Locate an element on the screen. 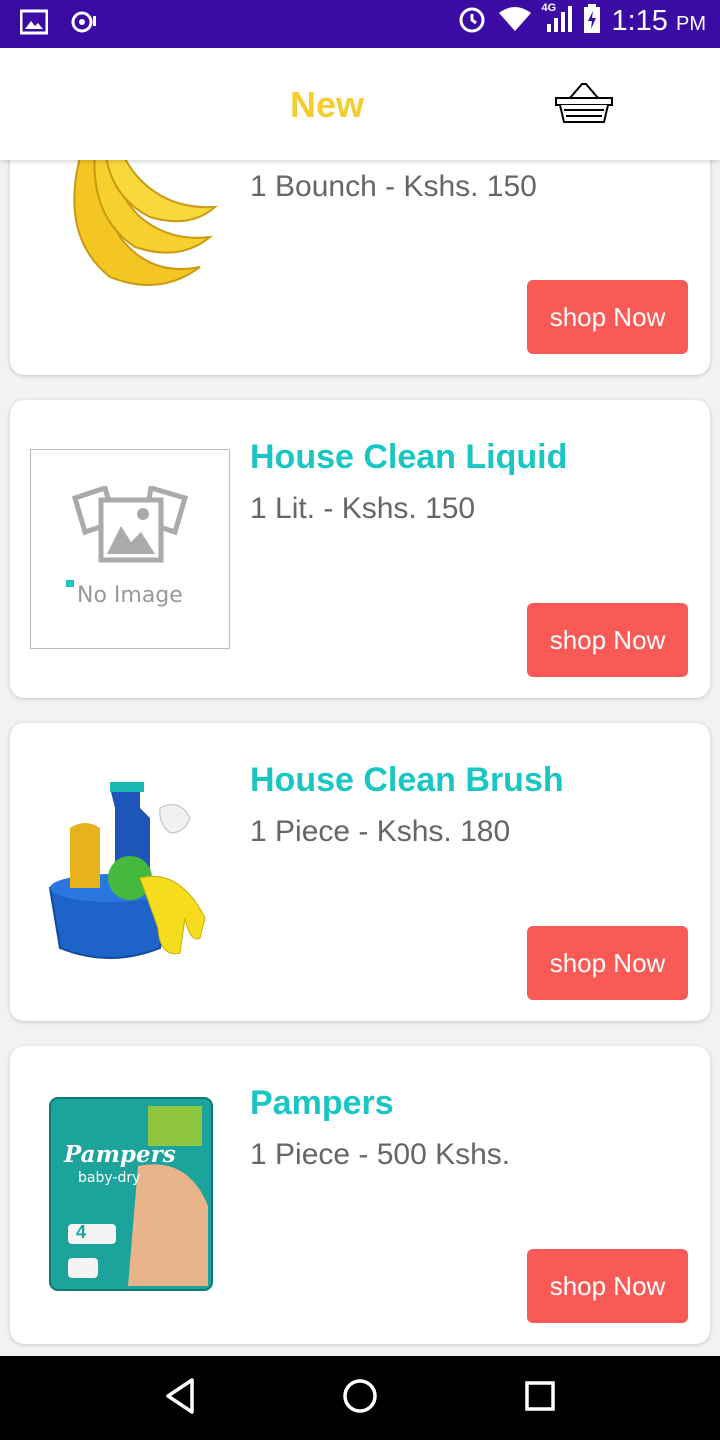 This screenshot has width=720, height=1440. cleaning-bucket-image is located at coordinates (140, 878).